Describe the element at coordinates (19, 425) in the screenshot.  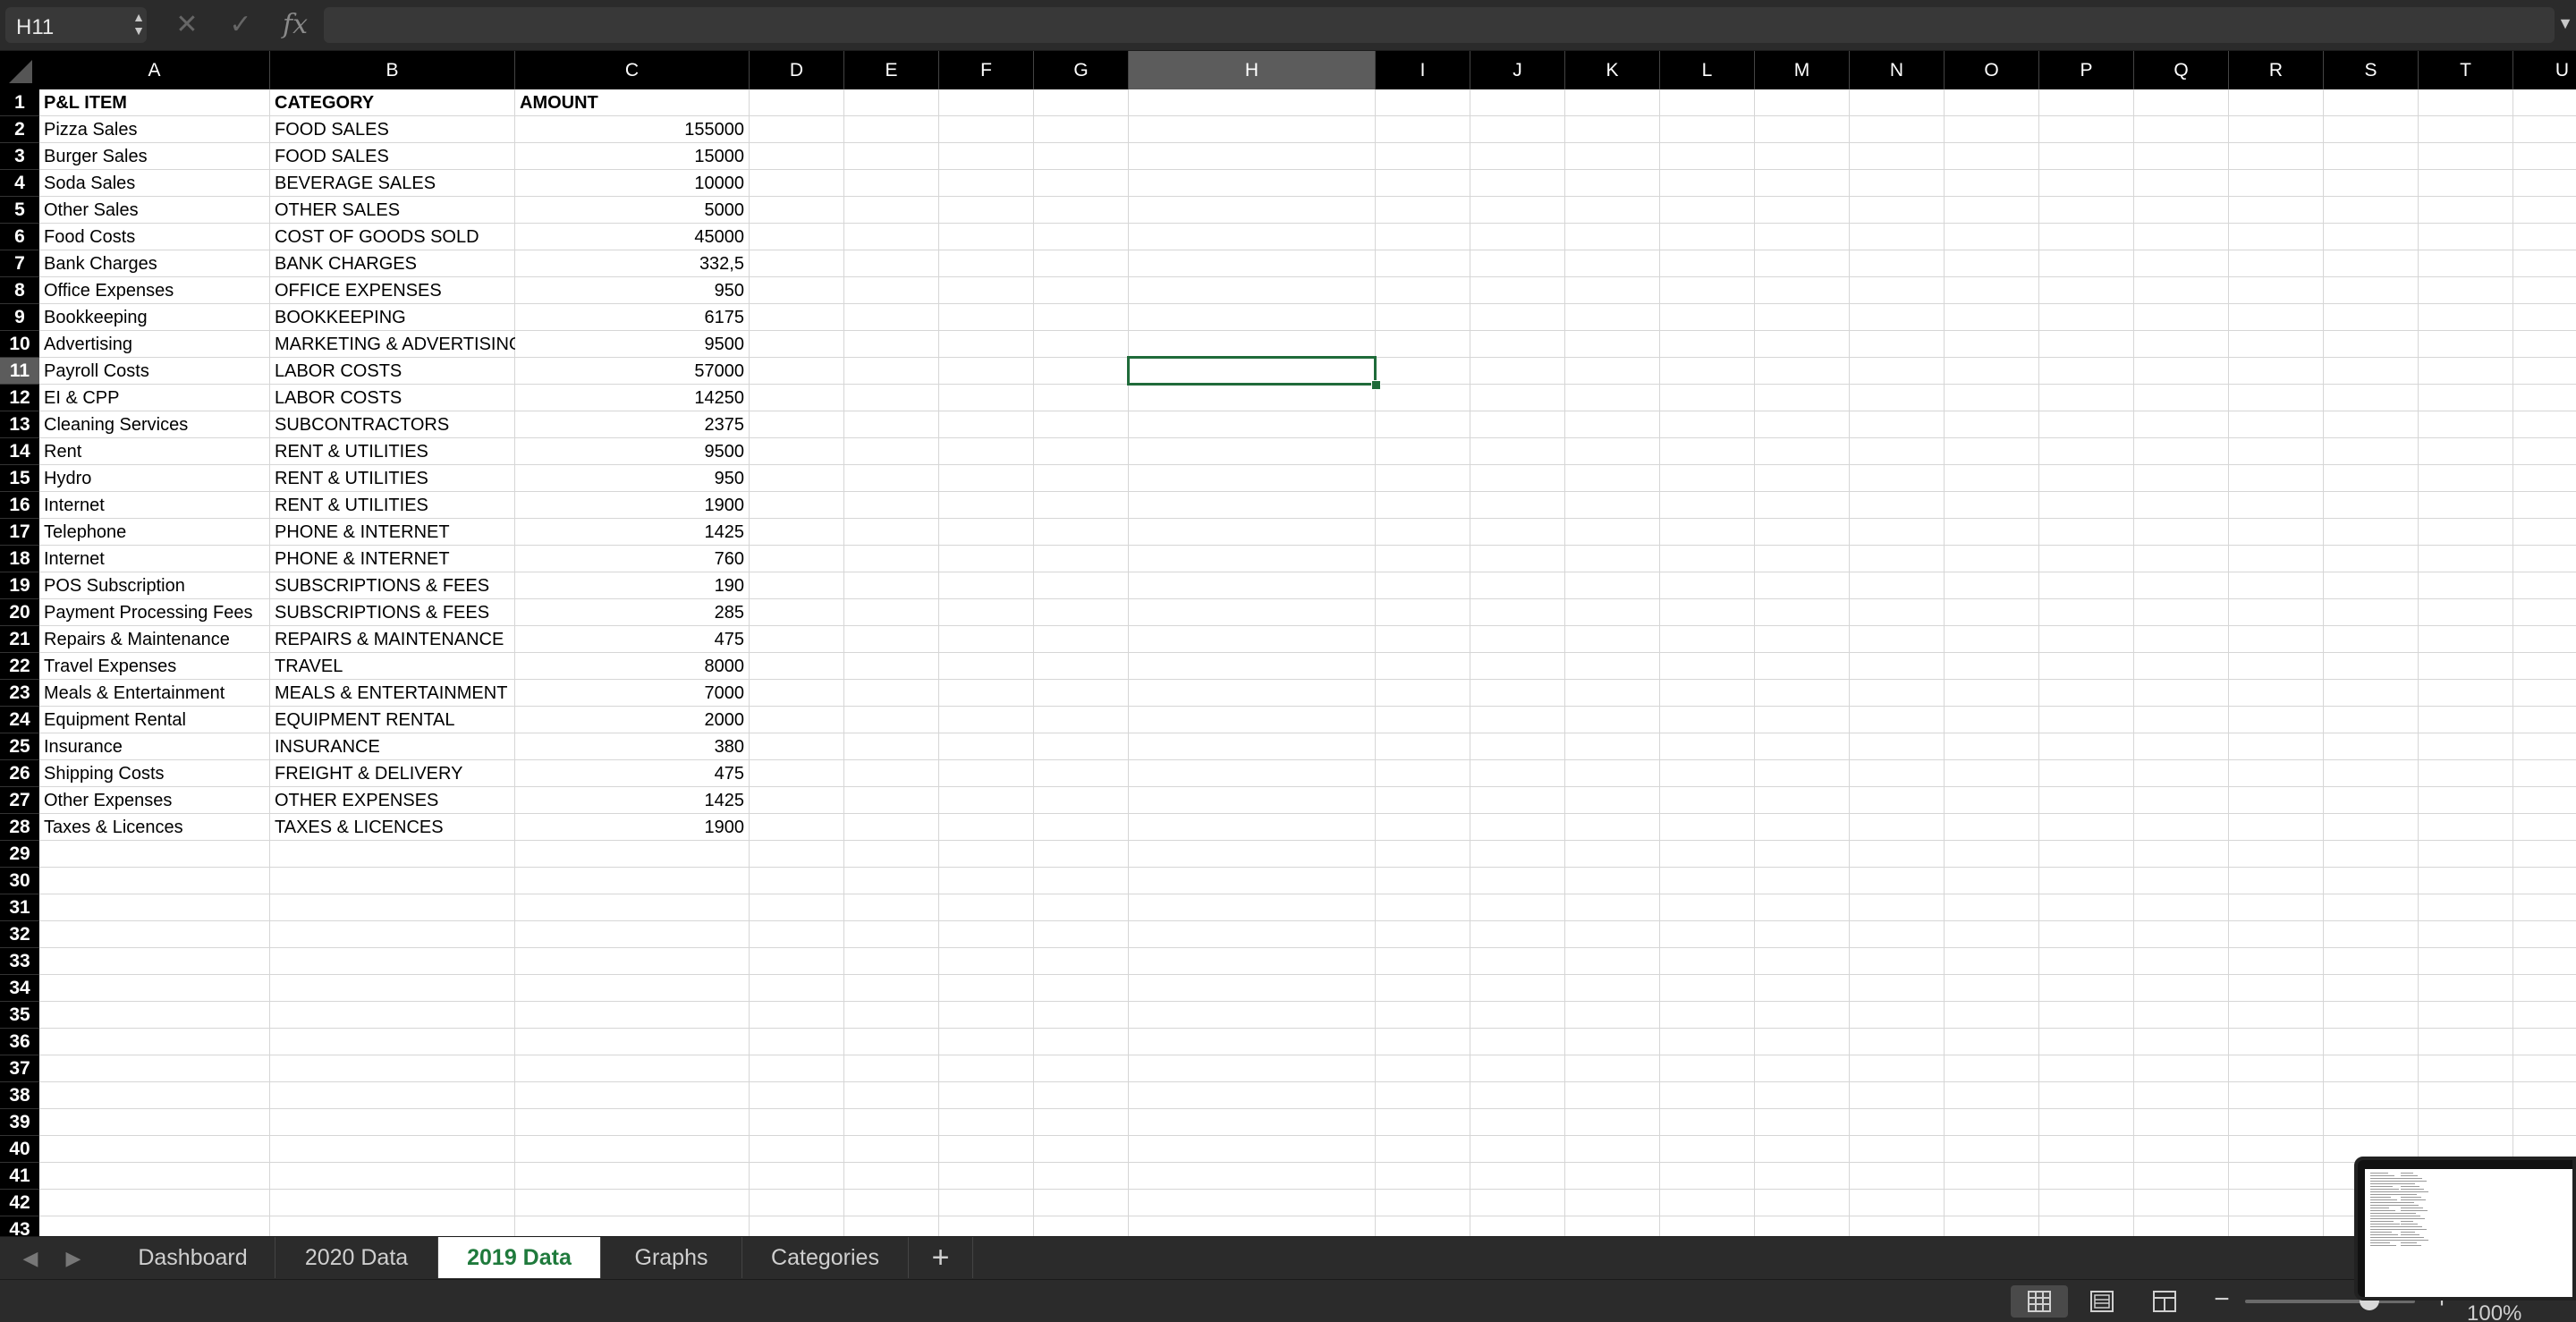
I see `row-header-13: 13` at that location.